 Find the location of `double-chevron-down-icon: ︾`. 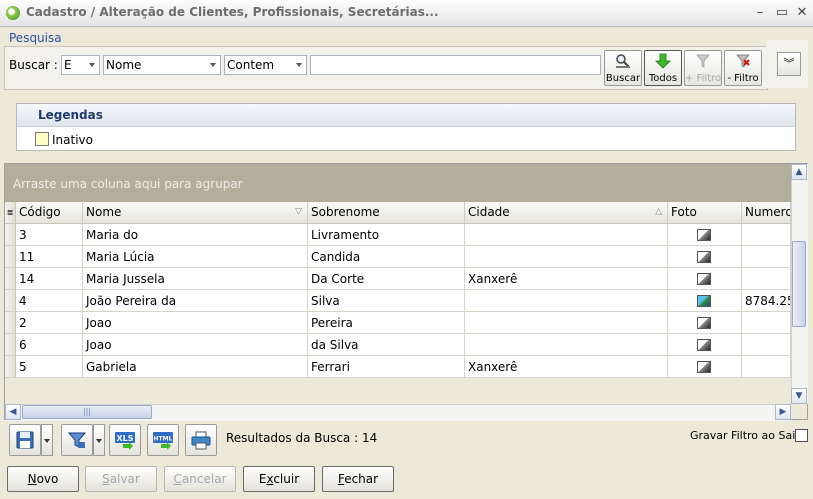

double-chevron-down-icon: ︾ is located at coordinates (789, 63).